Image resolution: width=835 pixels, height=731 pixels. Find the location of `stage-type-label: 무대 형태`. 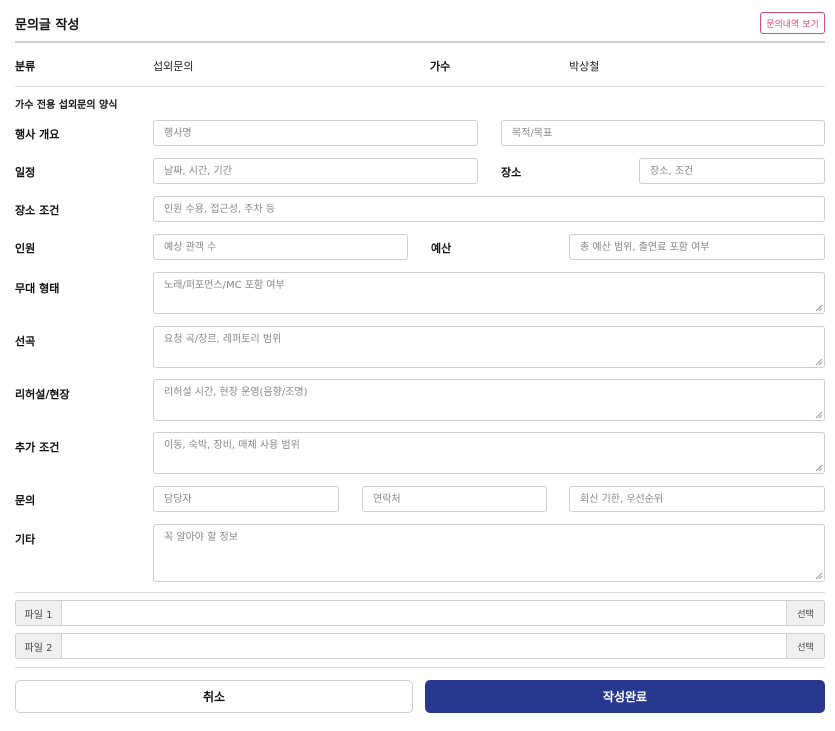

stage-type-label: 무대 형태 is located at coordinates (37, 288).